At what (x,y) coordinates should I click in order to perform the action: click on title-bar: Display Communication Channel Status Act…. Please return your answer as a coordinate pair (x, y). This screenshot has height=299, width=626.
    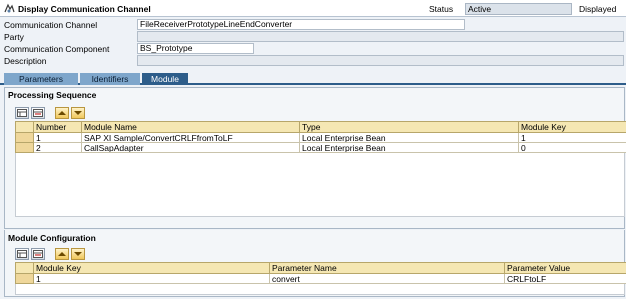
    Looking at the image, I should click on (313, 8).